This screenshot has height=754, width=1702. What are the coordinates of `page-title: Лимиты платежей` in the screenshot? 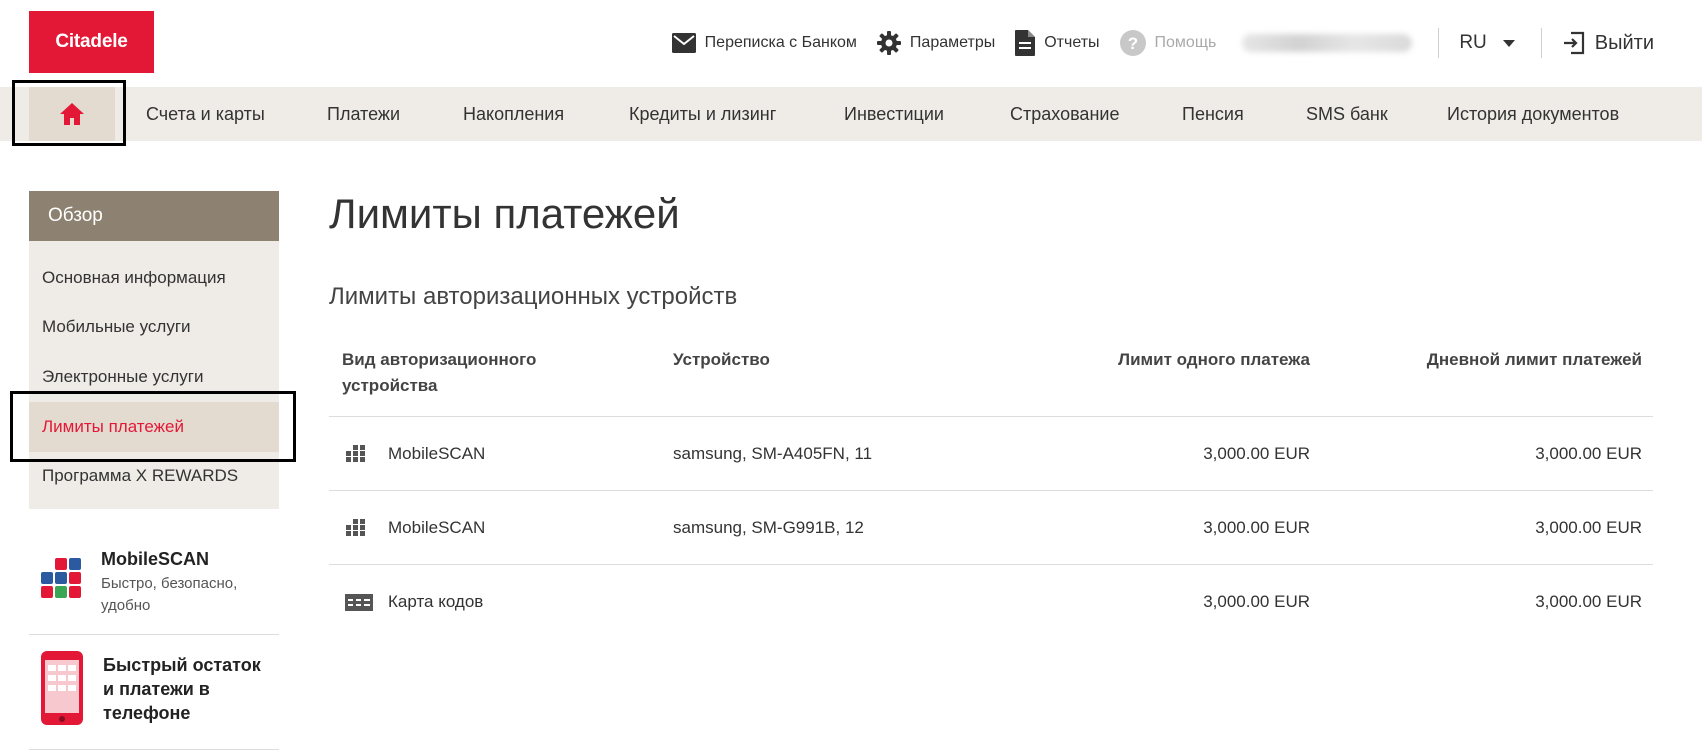 It's located at (504, 213).